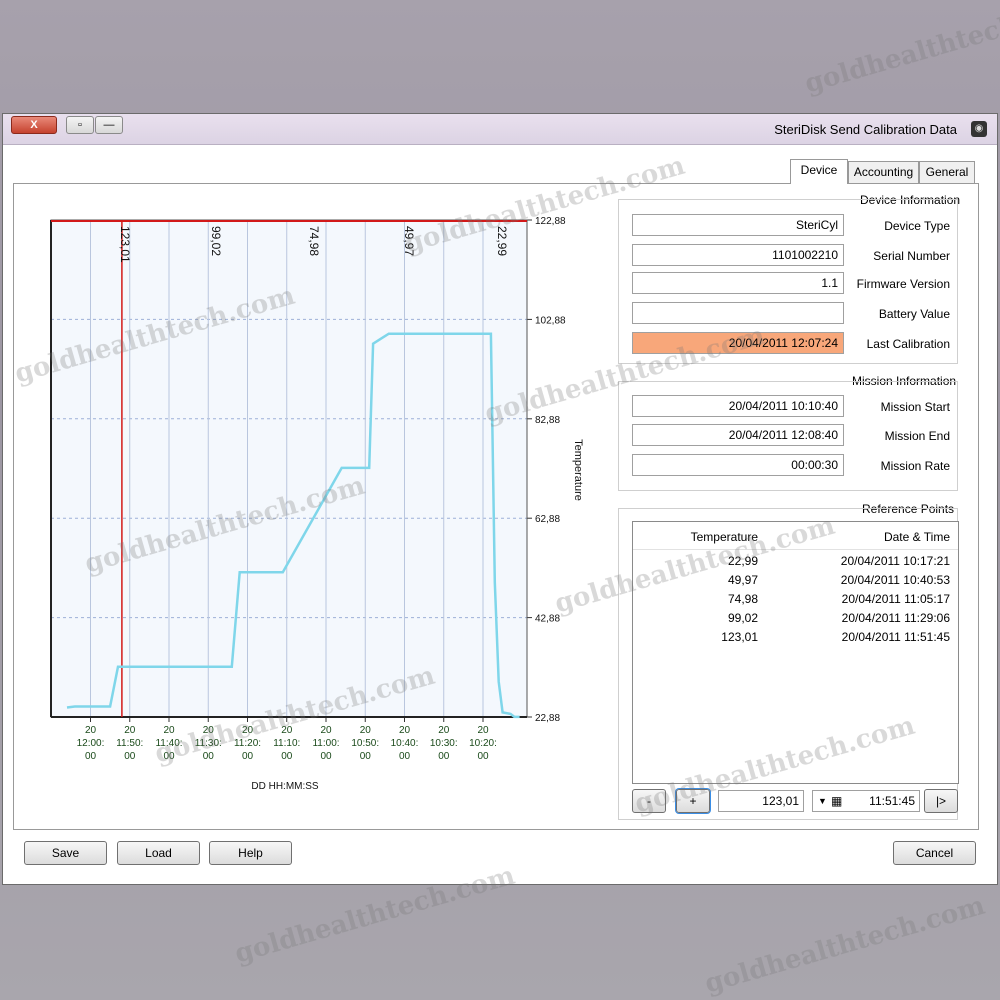 The image size is (1000, 1000). I want to click on x-tick-label: 11:20:, so click(247, 743).